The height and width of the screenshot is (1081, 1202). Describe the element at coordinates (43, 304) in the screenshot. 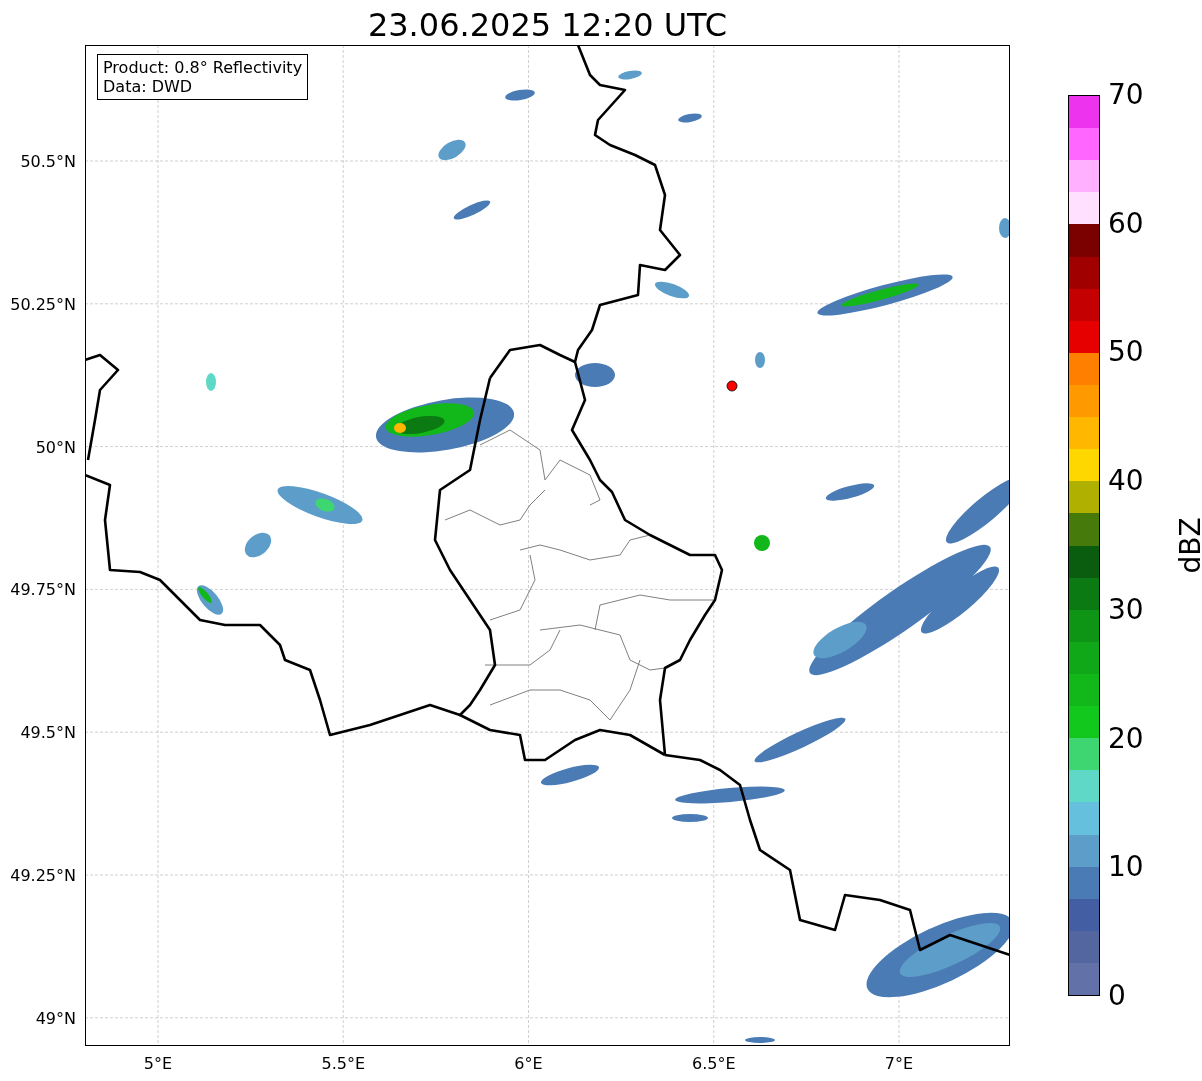

I see `axis-tick-label: 50.25°N` at that location.